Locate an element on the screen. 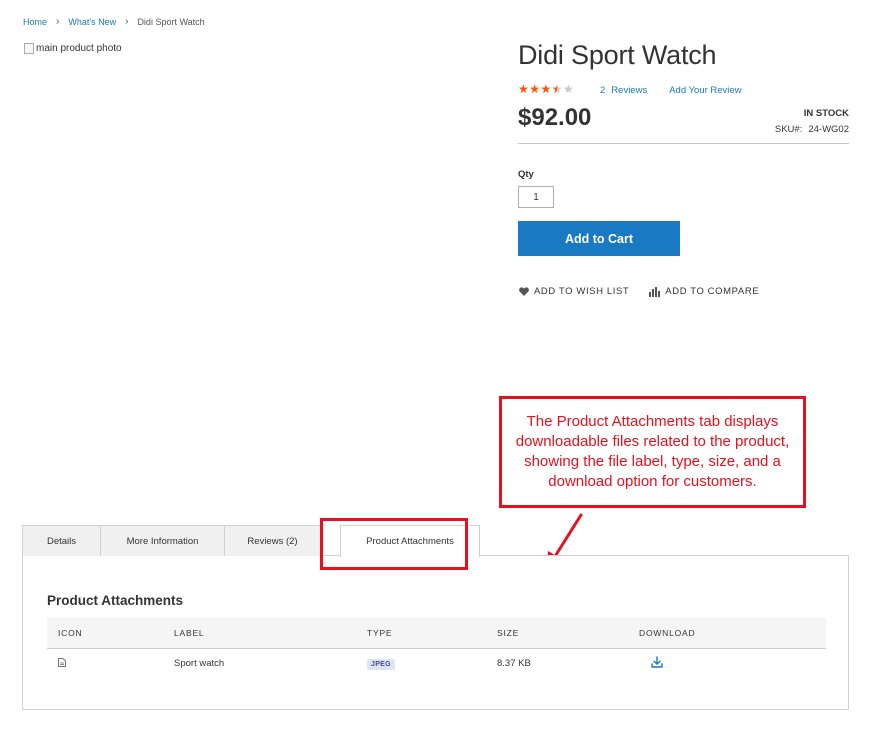 Image resolution: width=878 pixels, height=746 pixels. download-icon is located at coordinates (657, 662).